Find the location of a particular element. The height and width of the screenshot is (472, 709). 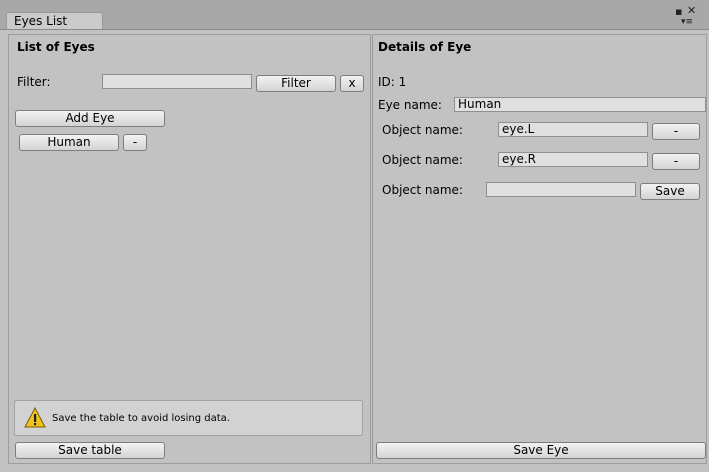

object-name-field: eye.L is located at coordinates (573, 129).